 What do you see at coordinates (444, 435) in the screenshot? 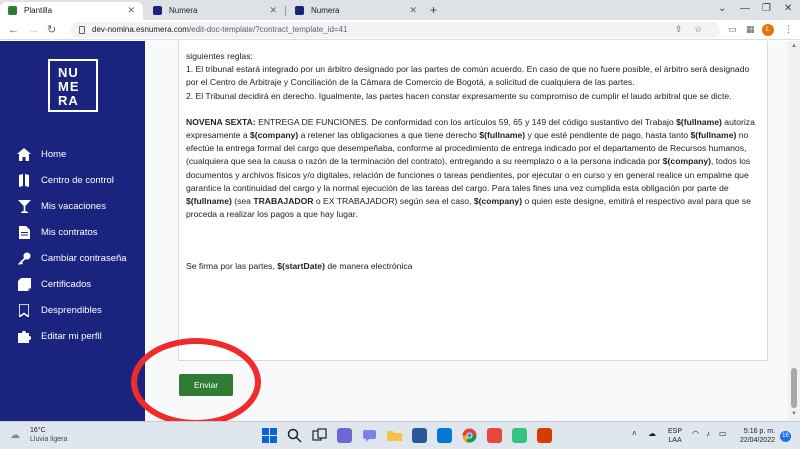
I see `edge-icon` at bounding box center [444, 435].